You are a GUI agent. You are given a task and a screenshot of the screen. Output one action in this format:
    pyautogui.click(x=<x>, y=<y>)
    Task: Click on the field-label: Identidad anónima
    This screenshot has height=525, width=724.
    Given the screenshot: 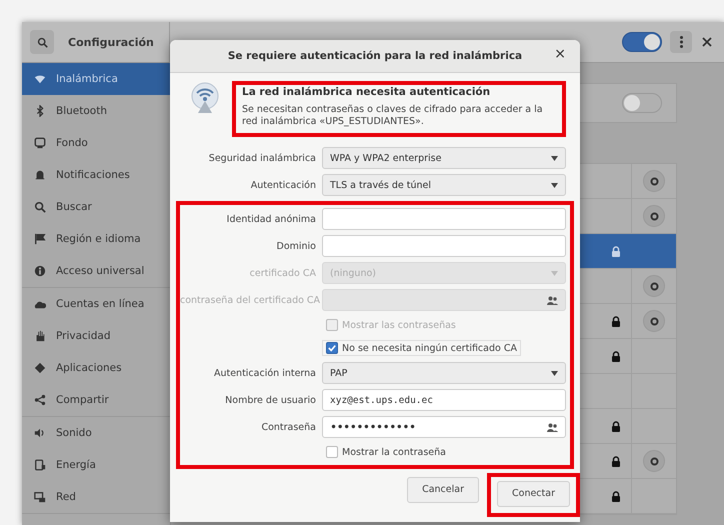 What is the action you would take?
    pyautogui.click(x=271, y=219)
    